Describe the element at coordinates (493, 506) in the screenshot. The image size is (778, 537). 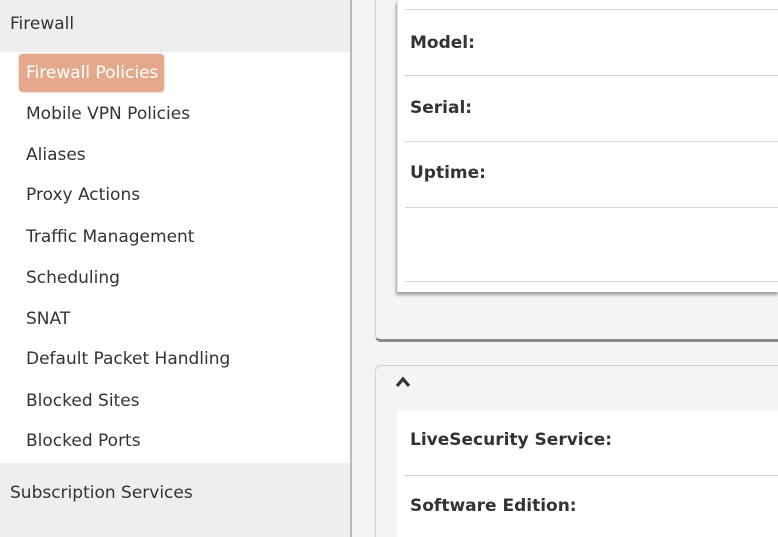
I see `software-edition-label: Software Edition:` at that location.